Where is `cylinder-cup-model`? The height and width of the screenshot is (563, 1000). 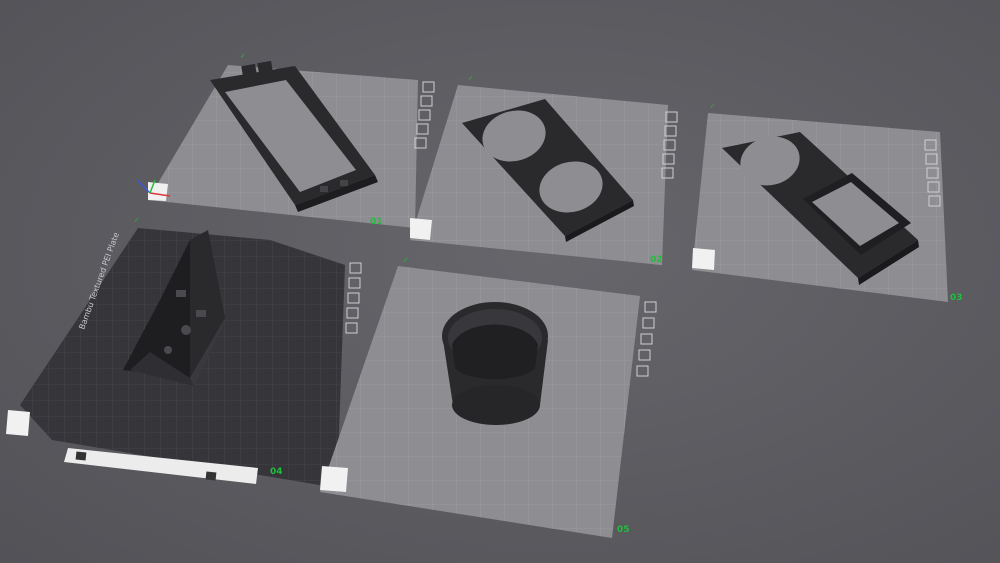
cylinder-cup-model is located at coordinates (495, 363).